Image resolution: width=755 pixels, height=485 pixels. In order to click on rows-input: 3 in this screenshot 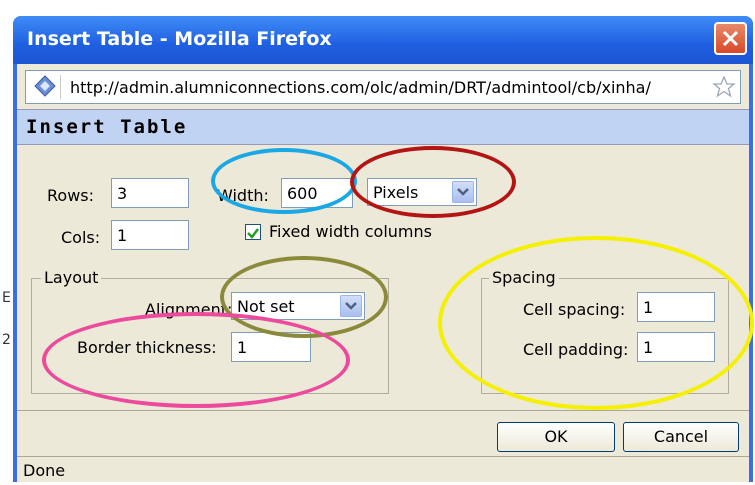, I will do `click(150, 193)`.